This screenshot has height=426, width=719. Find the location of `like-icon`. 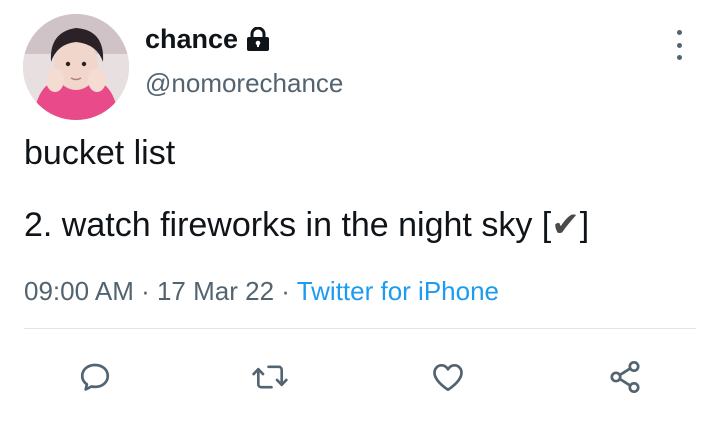

like-icon is located at coordinates (448, 377).